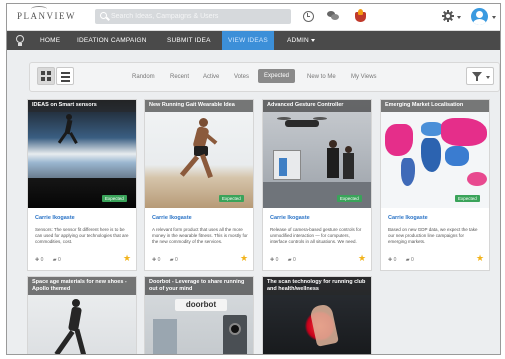  I want to click on nav-item-submit-idea: SUBMIT IDEA, so click(189, 40).